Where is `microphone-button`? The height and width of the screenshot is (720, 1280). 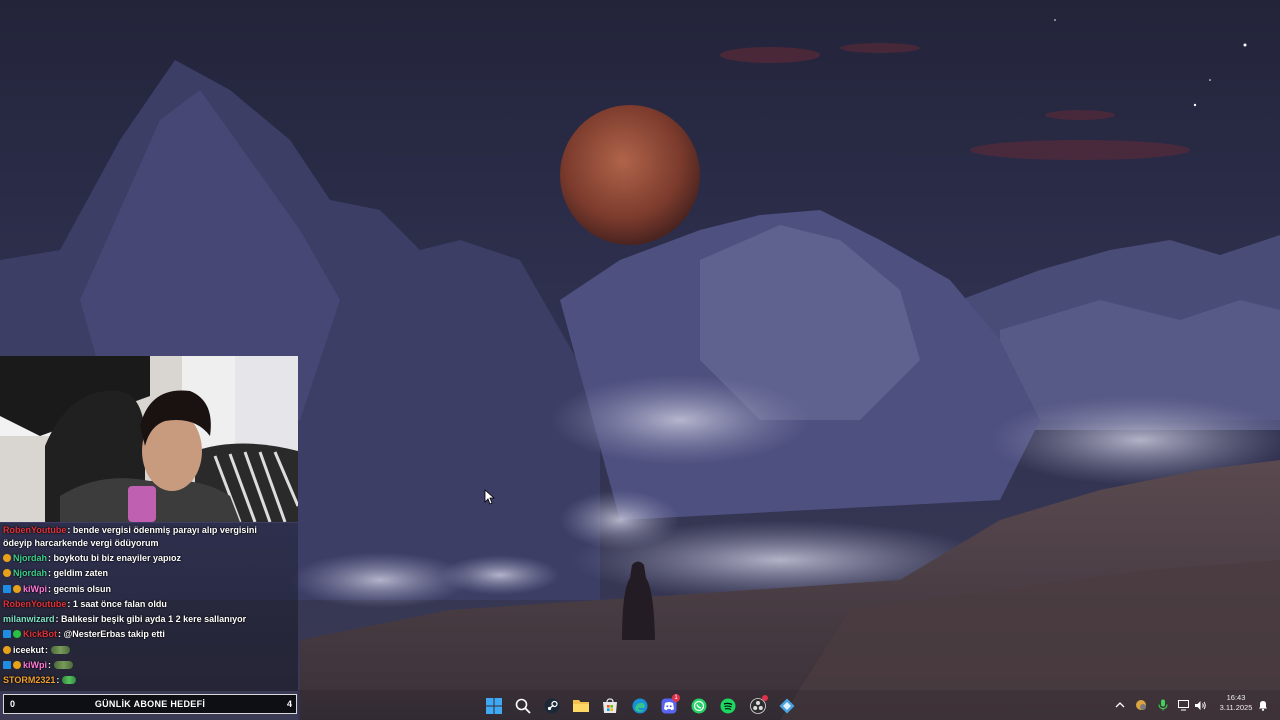
microphone-button is located at coordinates (1163, 705).